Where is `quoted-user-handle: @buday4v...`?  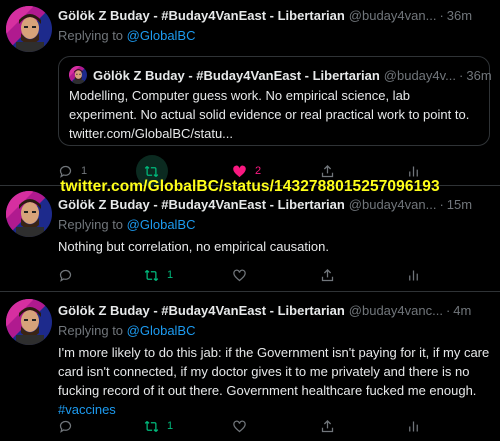 quoted-user-handle: @buday4v... is located at coordinates (420, 75).